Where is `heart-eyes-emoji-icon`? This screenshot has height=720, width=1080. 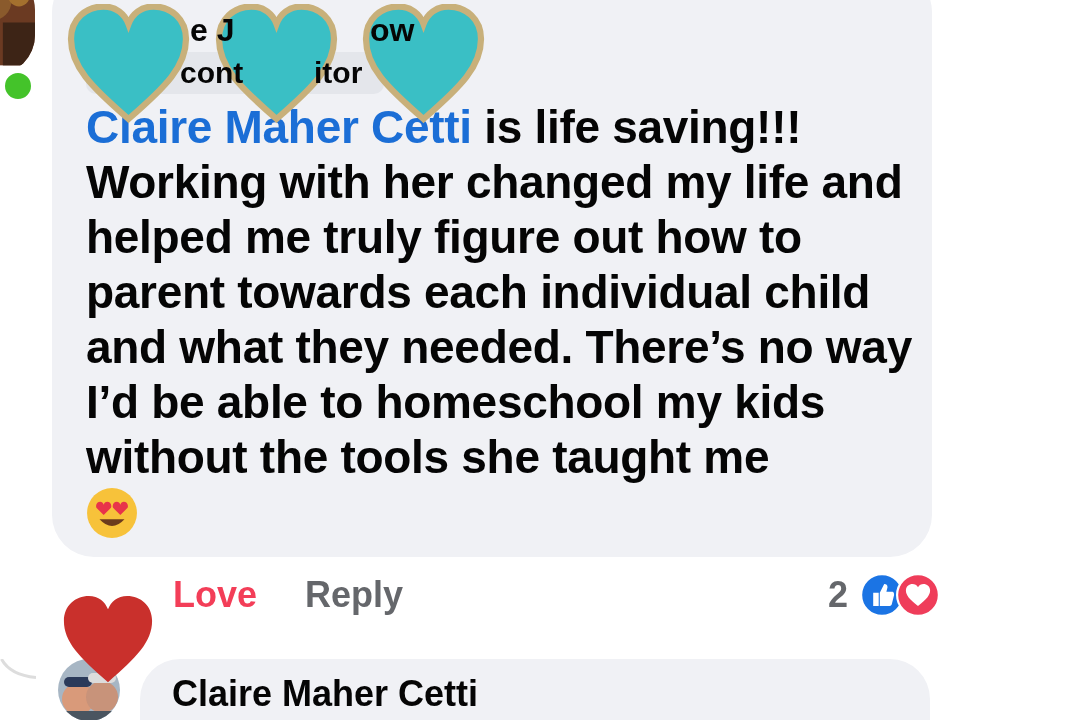
heart-eyes-emoji-icon is located at coordinates (112, 513).